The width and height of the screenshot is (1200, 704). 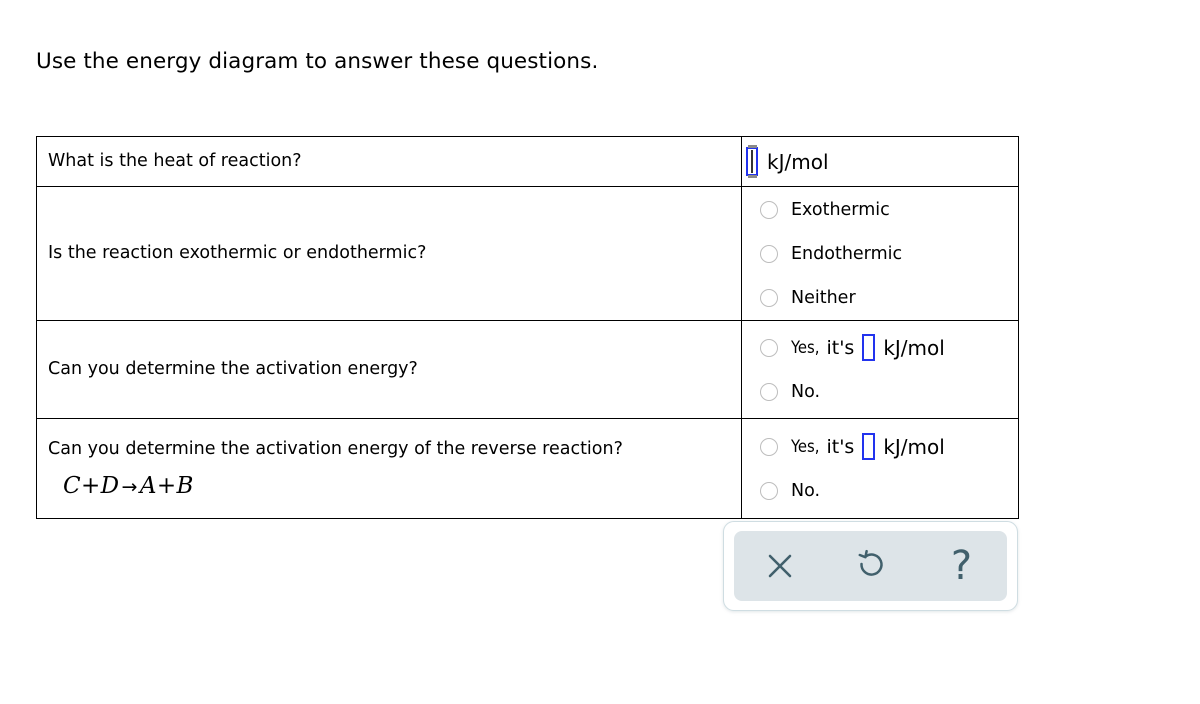 I want to click on reverse-activation-energy-input, so click(x=869, y=446).